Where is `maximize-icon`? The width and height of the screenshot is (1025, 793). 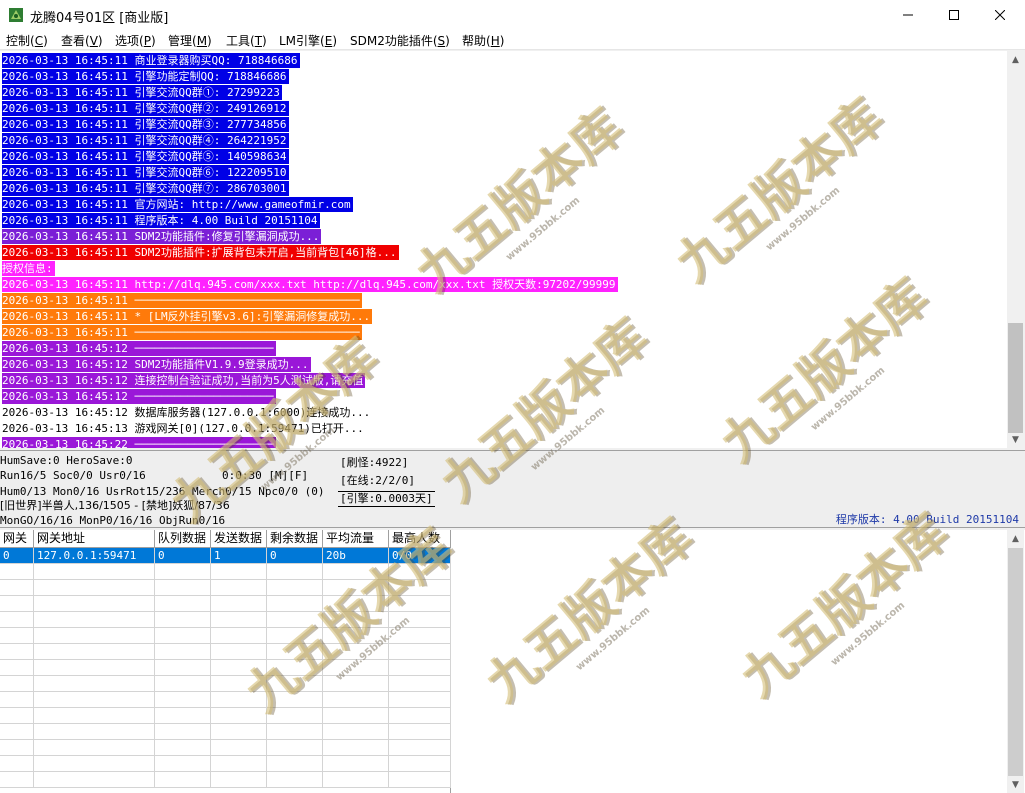 maximize-icon is located at coordinates (954, 15).